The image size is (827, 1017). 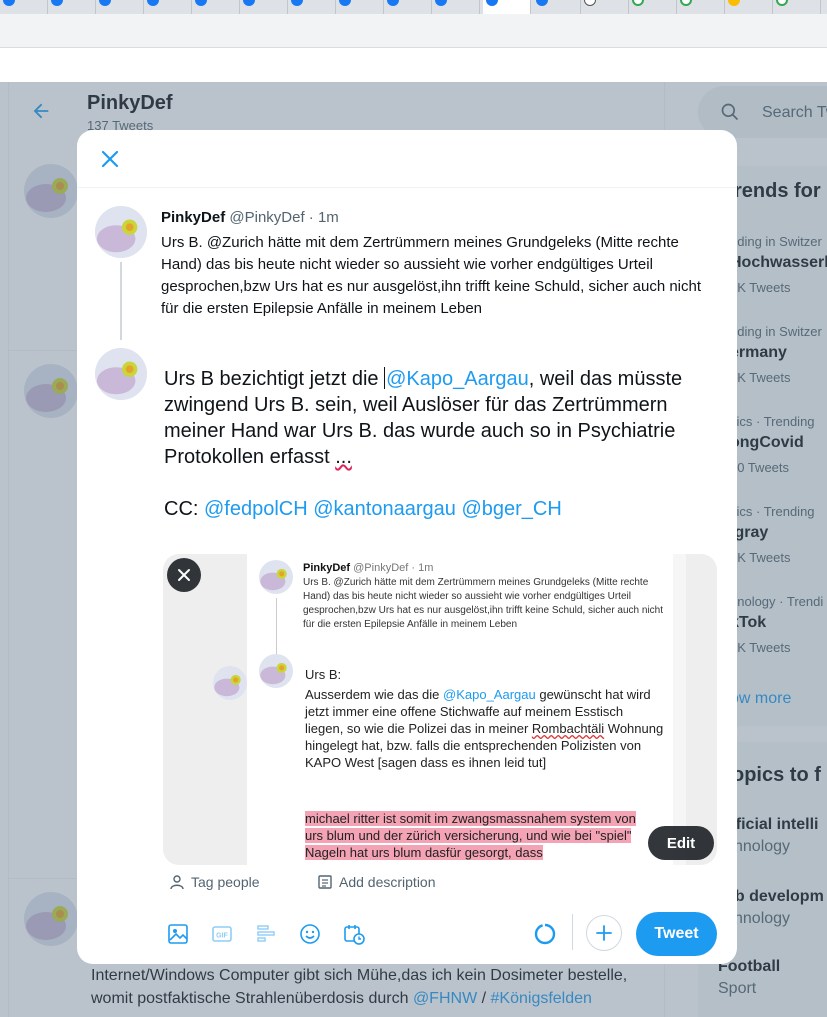 What do you see at coordinates (374, 694) in the screenshot?
I see `screenshot-text: Ausserdem wie das die` at bounding box center [374, 694].